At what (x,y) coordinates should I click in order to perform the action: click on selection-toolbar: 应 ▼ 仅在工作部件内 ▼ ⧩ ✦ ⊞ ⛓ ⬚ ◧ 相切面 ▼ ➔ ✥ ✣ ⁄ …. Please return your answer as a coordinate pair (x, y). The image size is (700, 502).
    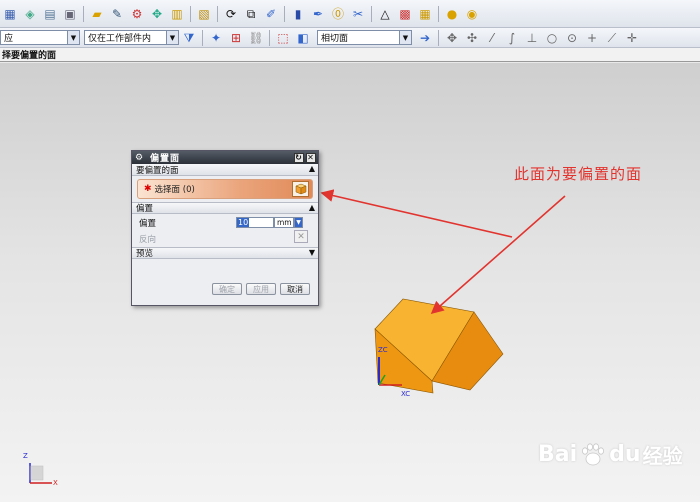
    Looking at the image, I should click on (350, 38).